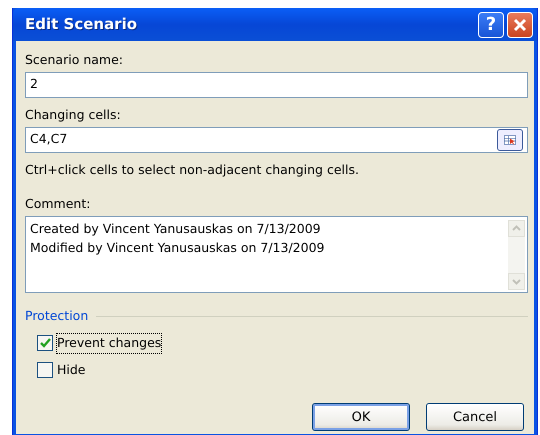 The image size is (540, 435). I want to click on close-icon, so click(520, 25).